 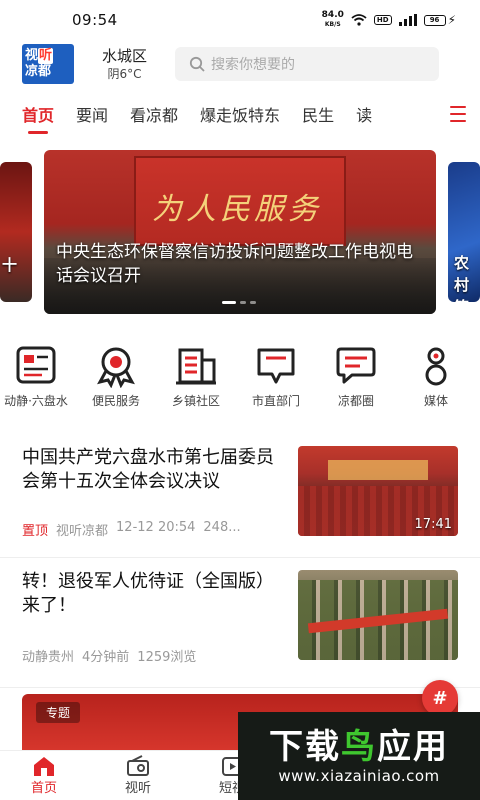 I want to click on message-box-icon, so click(x=276, y=366).